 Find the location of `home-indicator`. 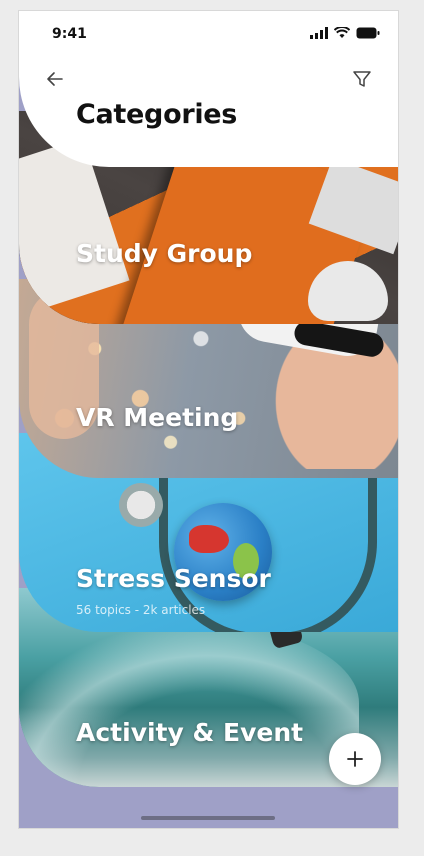

home-indicator is located at coordinates (208, 818).